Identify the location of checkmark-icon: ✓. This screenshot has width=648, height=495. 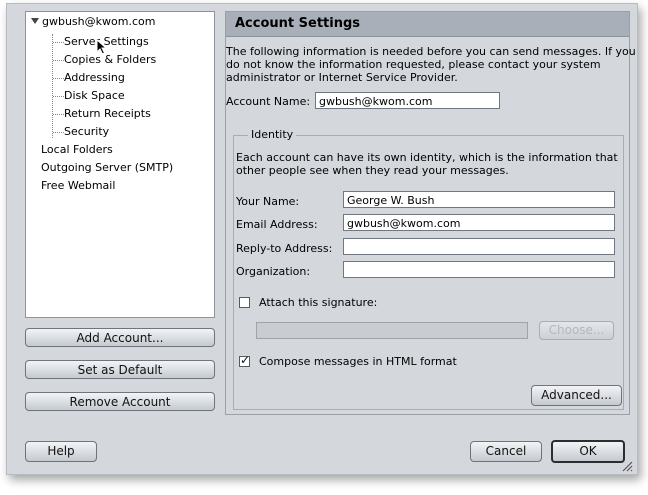
(245, 360).